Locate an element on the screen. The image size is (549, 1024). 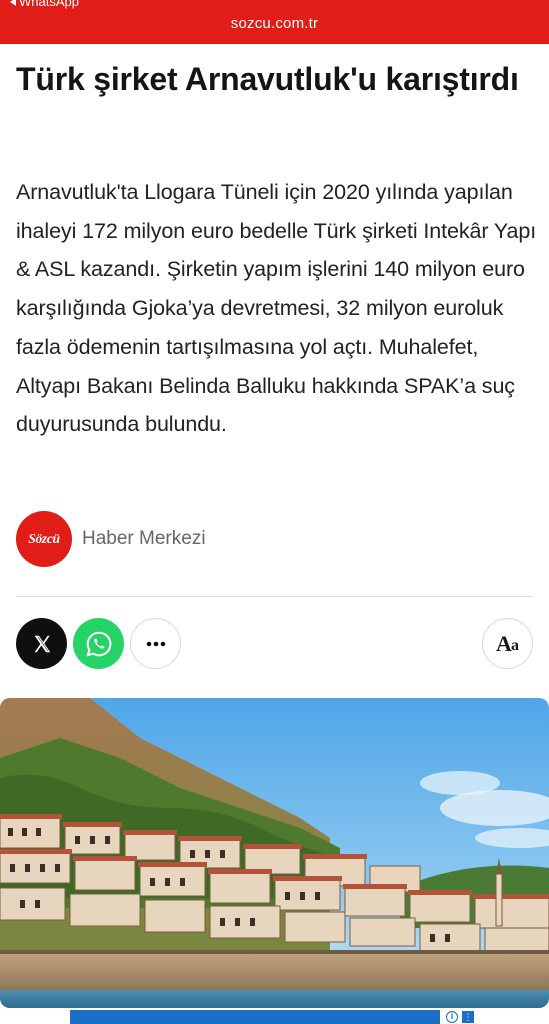
url-text: sozcu.com.tr is located at coordinates (274, 23).